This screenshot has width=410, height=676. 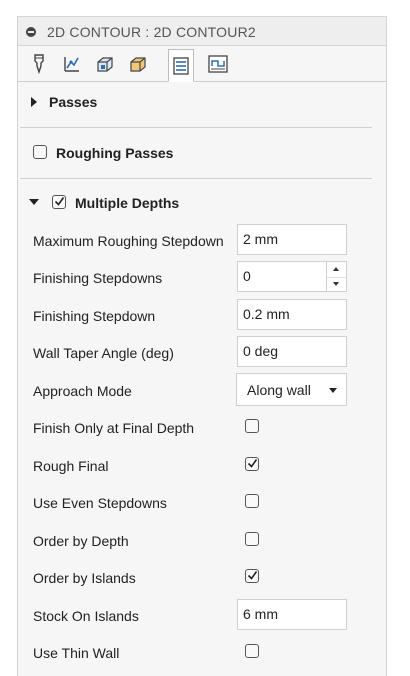 What do you see at coordinates (84, 578) in the screenshot?
I see `field-label: Order by Islands` at bounding box center [84, 578].